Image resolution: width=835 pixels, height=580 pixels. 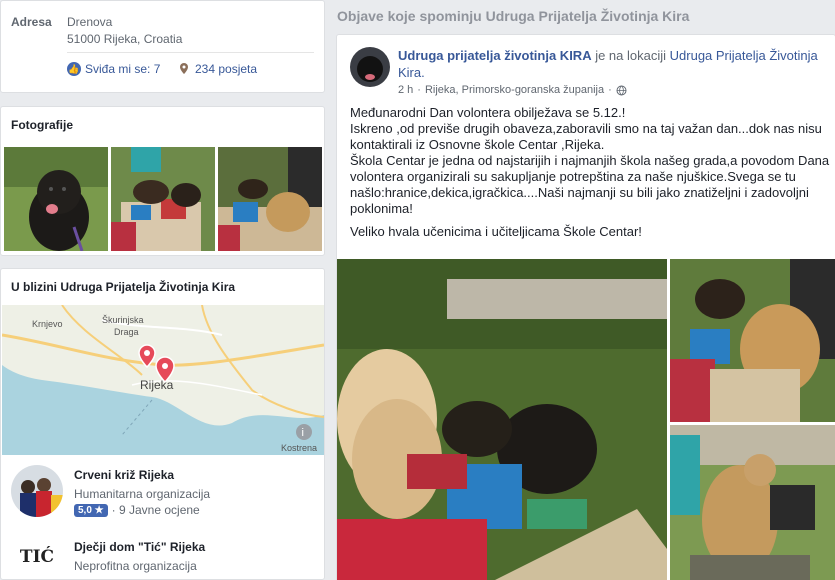 I want to click on photos-card: Fotografije, so click(x=162, y=181).